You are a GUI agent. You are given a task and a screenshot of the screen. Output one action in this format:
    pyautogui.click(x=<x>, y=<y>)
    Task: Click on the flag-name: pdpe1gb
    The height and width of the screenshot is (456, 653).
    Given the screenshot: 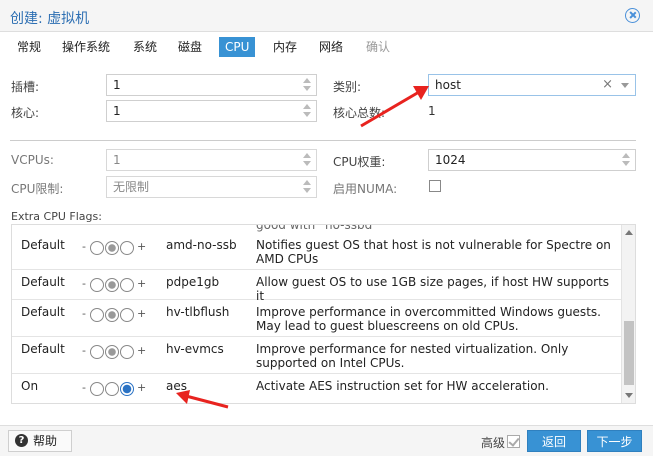 What is the action you would take?
    pyautogui.click(x=193, y=282)
    